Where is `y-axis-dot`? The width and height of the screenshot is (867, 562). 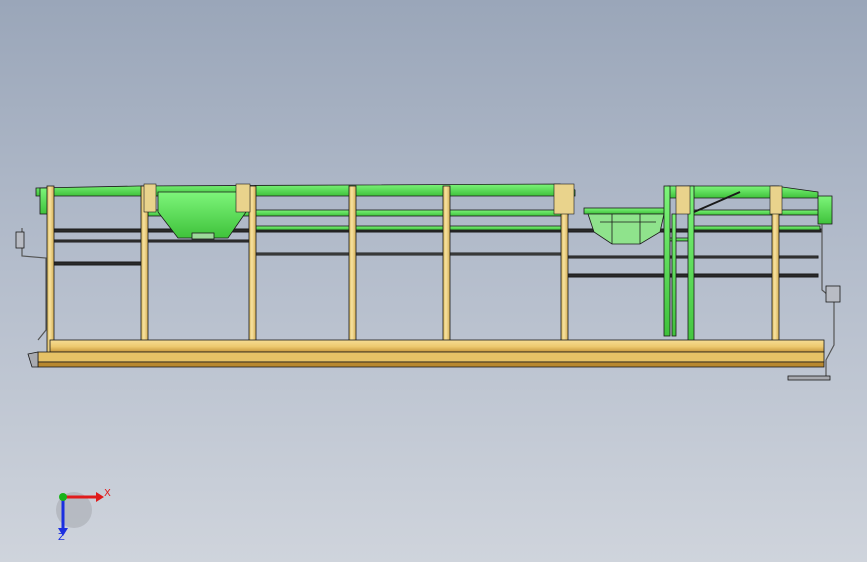 y-axis-dot is located at coordinates (63, 497).